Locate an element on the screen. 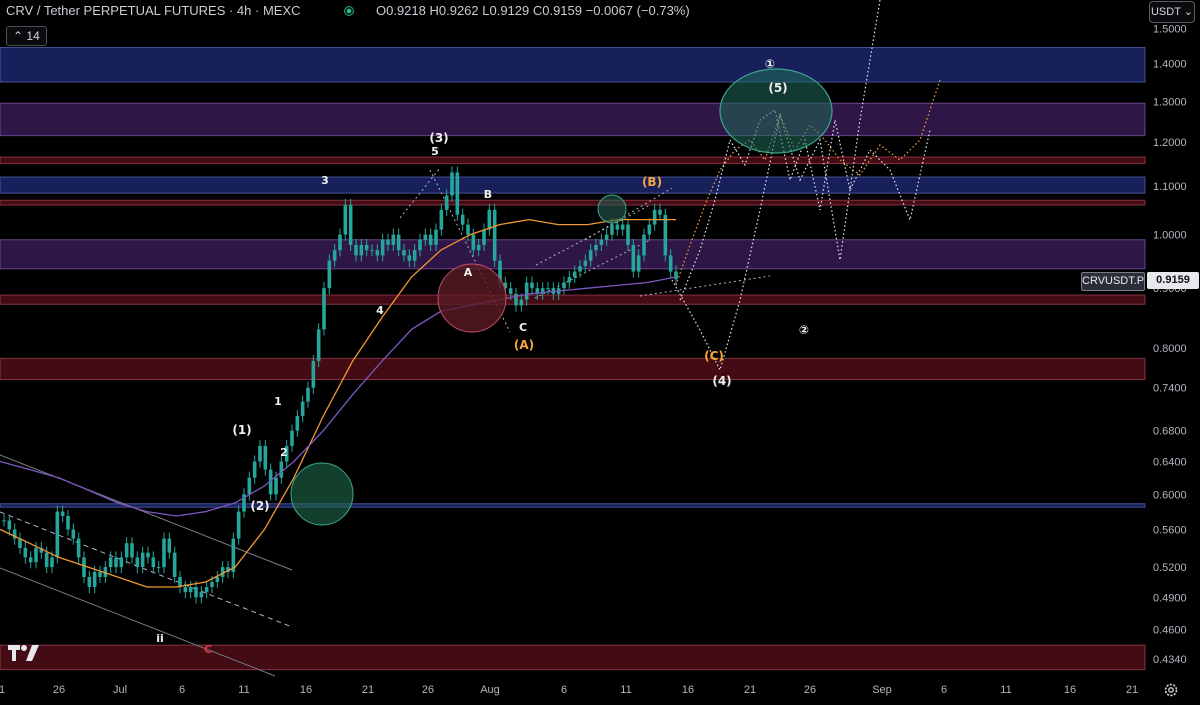  collapse-indicators-button: ⌃ 14 is located at coordinates (26, 36).